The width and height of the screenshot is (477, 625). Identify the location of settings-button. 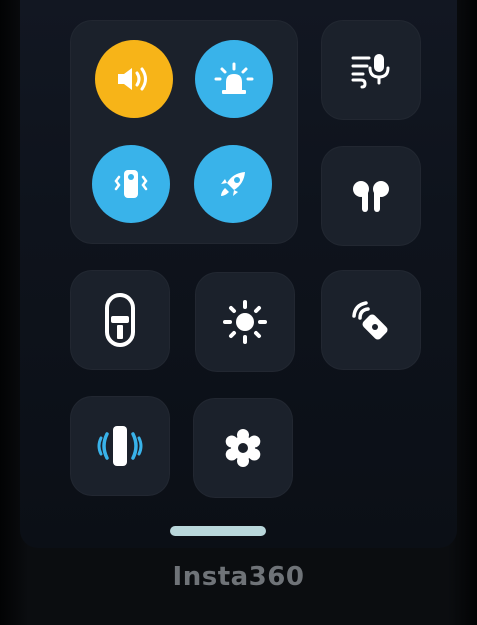
(243, 448).